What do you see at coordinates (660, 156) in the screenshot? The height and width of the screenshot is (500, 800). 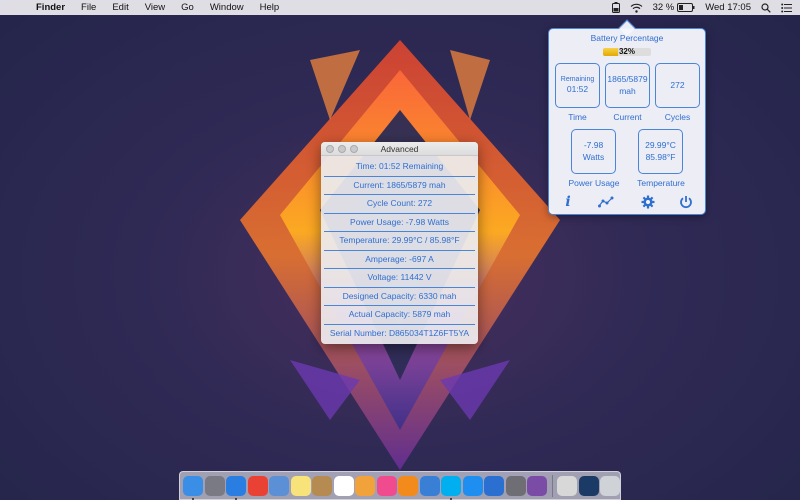 I see `temperature-stat-line2: 85.98°F` at bounding box center [660, 156].